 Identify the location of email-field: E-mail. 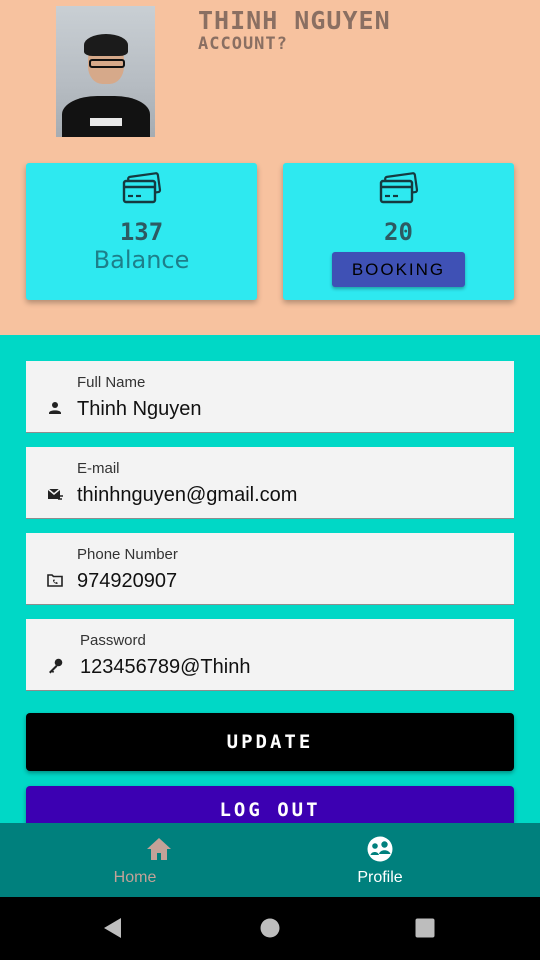
(270, 483).